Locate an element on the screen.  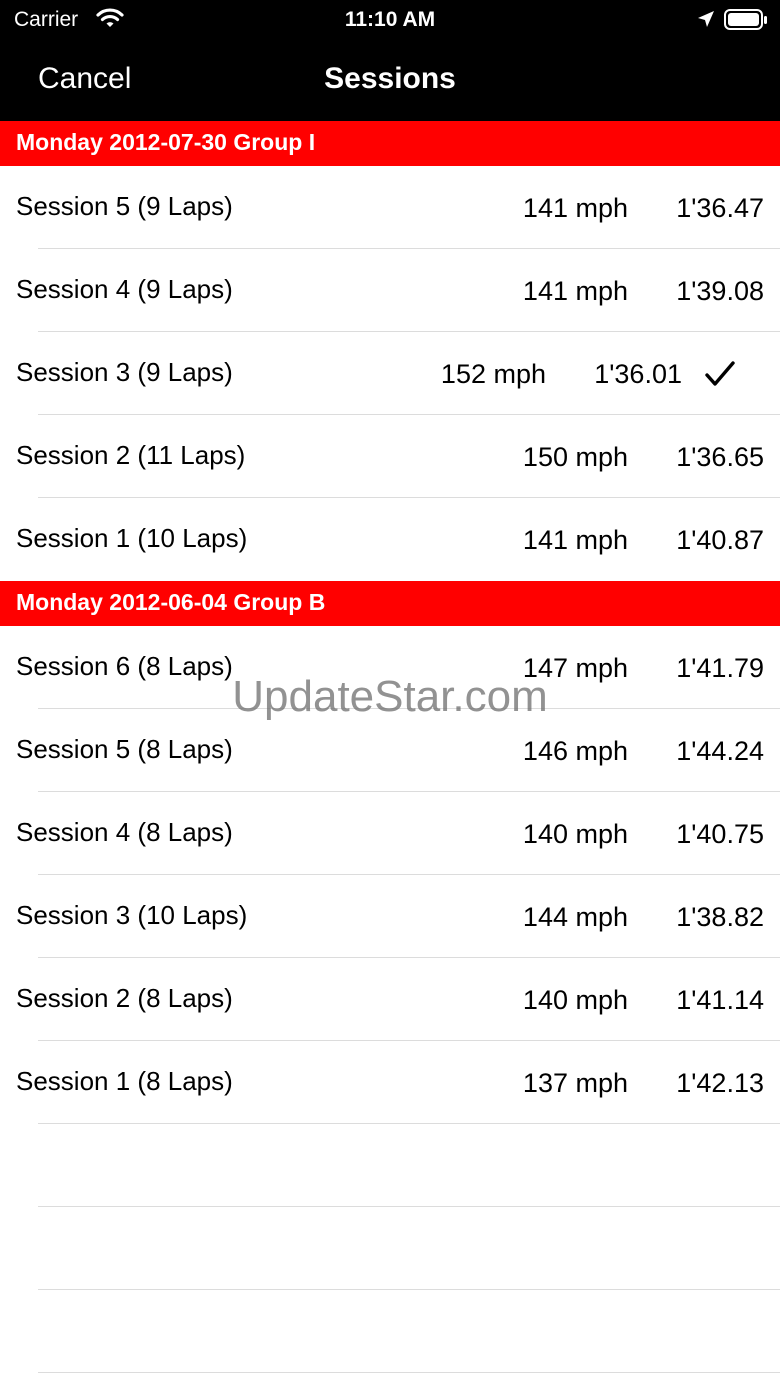
session-name: Session 5 (9 Laps) is located at coordinates (124, 206).